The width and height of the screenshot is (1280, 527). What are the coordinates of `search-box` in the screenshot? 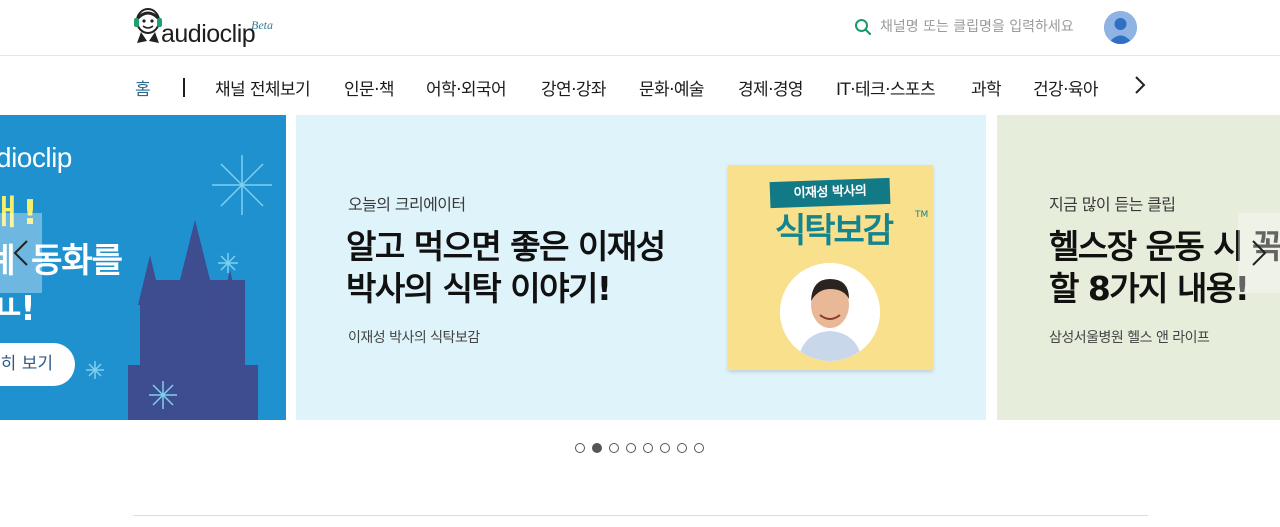 It's located at (974, 27).